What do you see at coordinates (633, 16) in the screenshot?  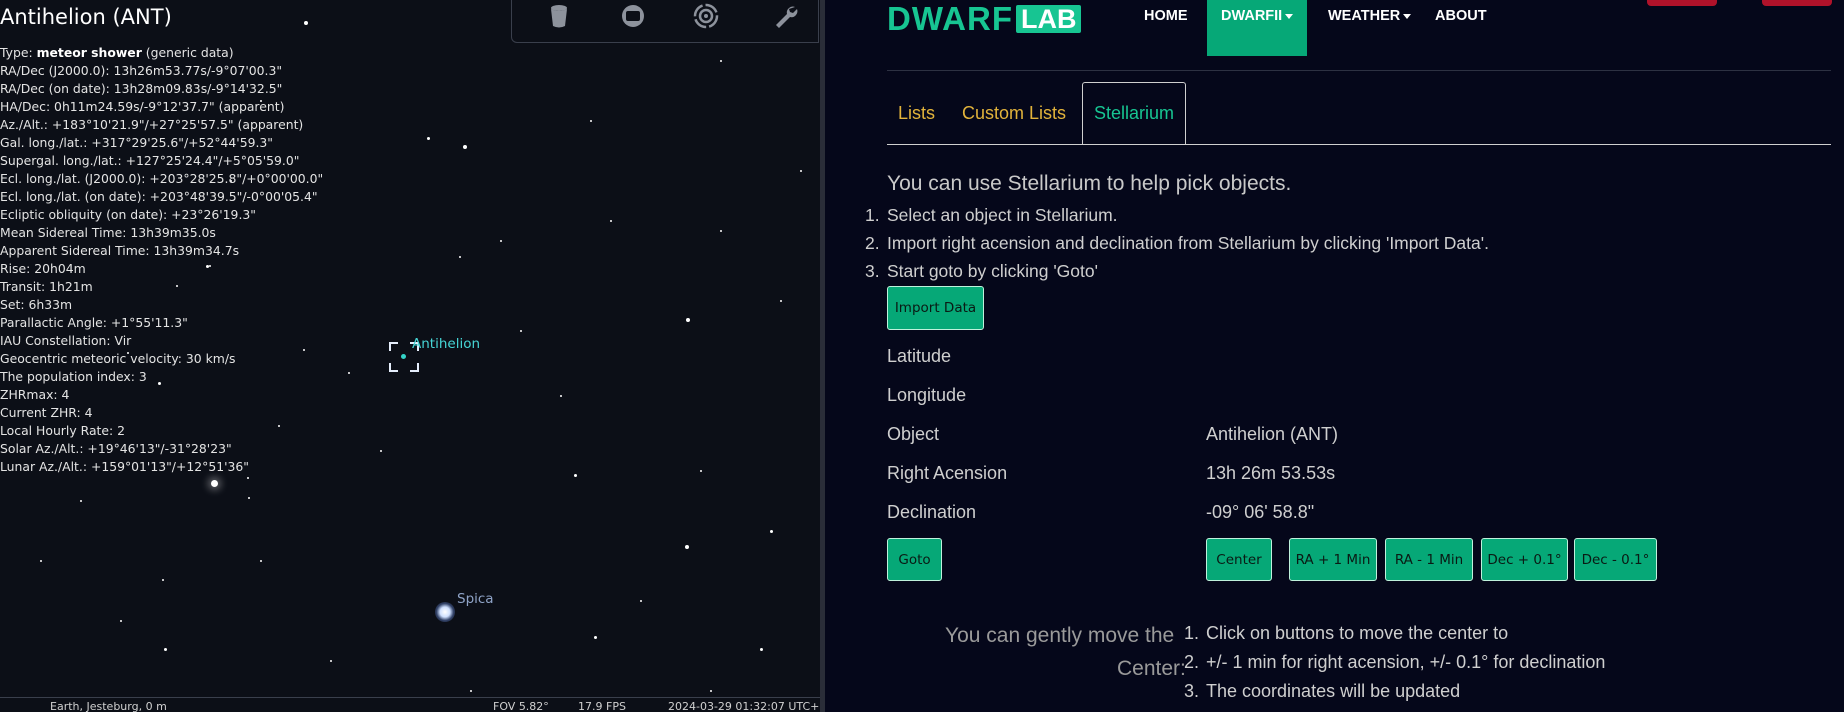 I see `screen-icon` at bounding box center [633, 16].